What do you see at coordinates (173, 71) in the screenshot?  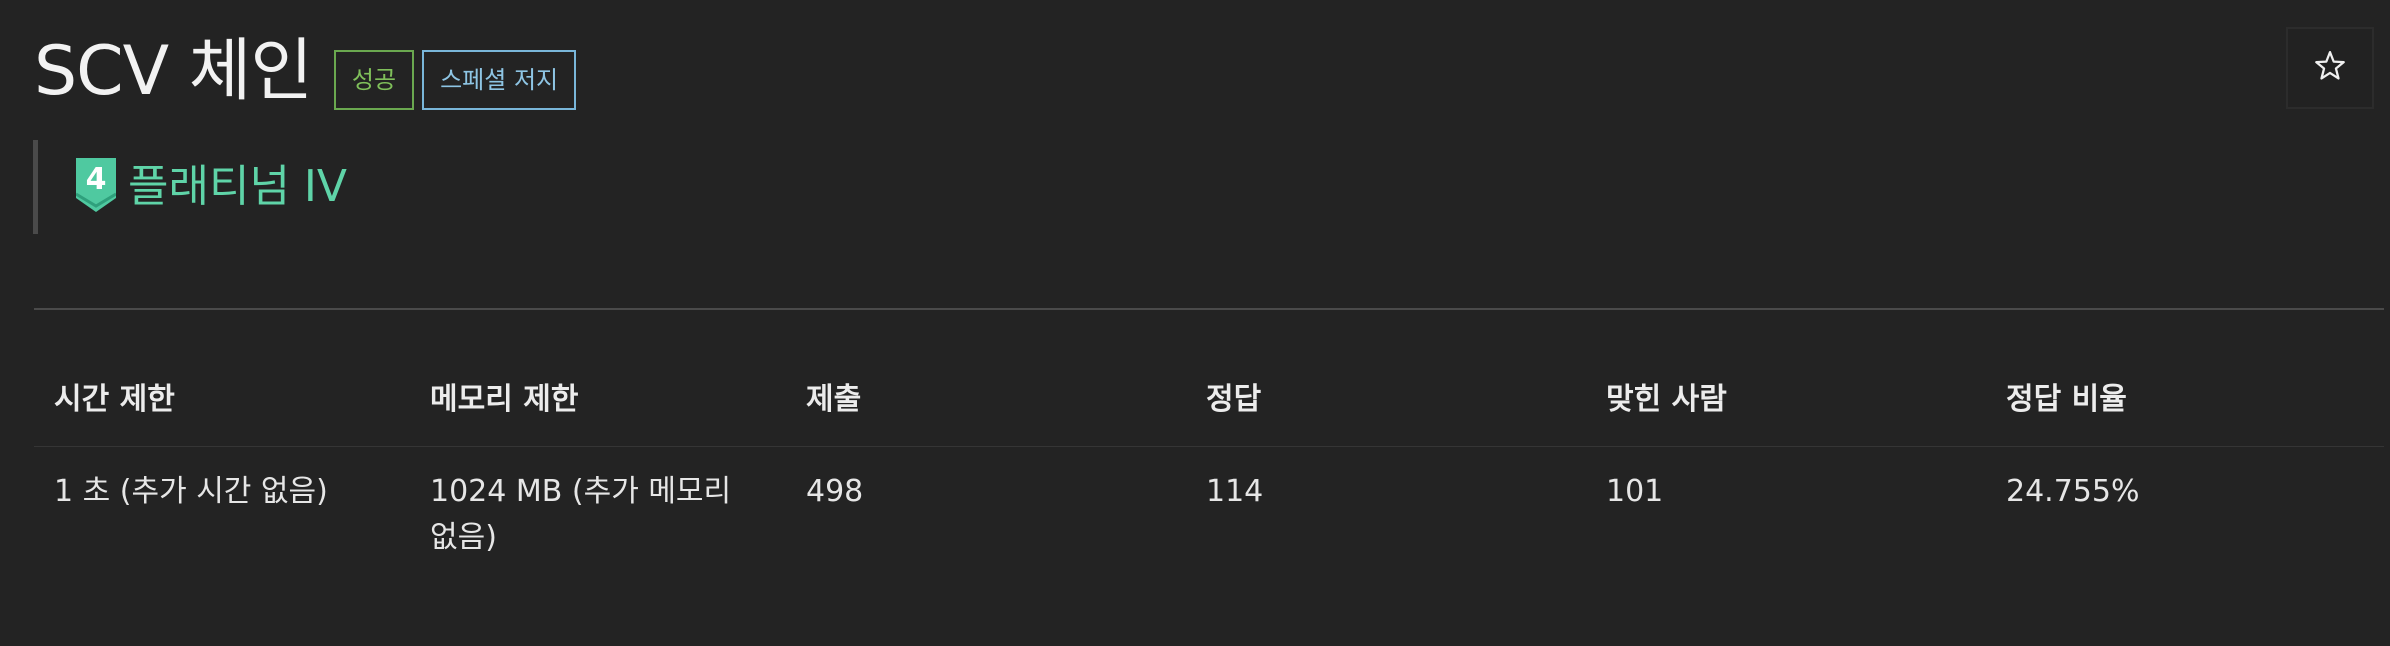 I see `problem-title: SCV 체인` at bounding box center [173, 71].